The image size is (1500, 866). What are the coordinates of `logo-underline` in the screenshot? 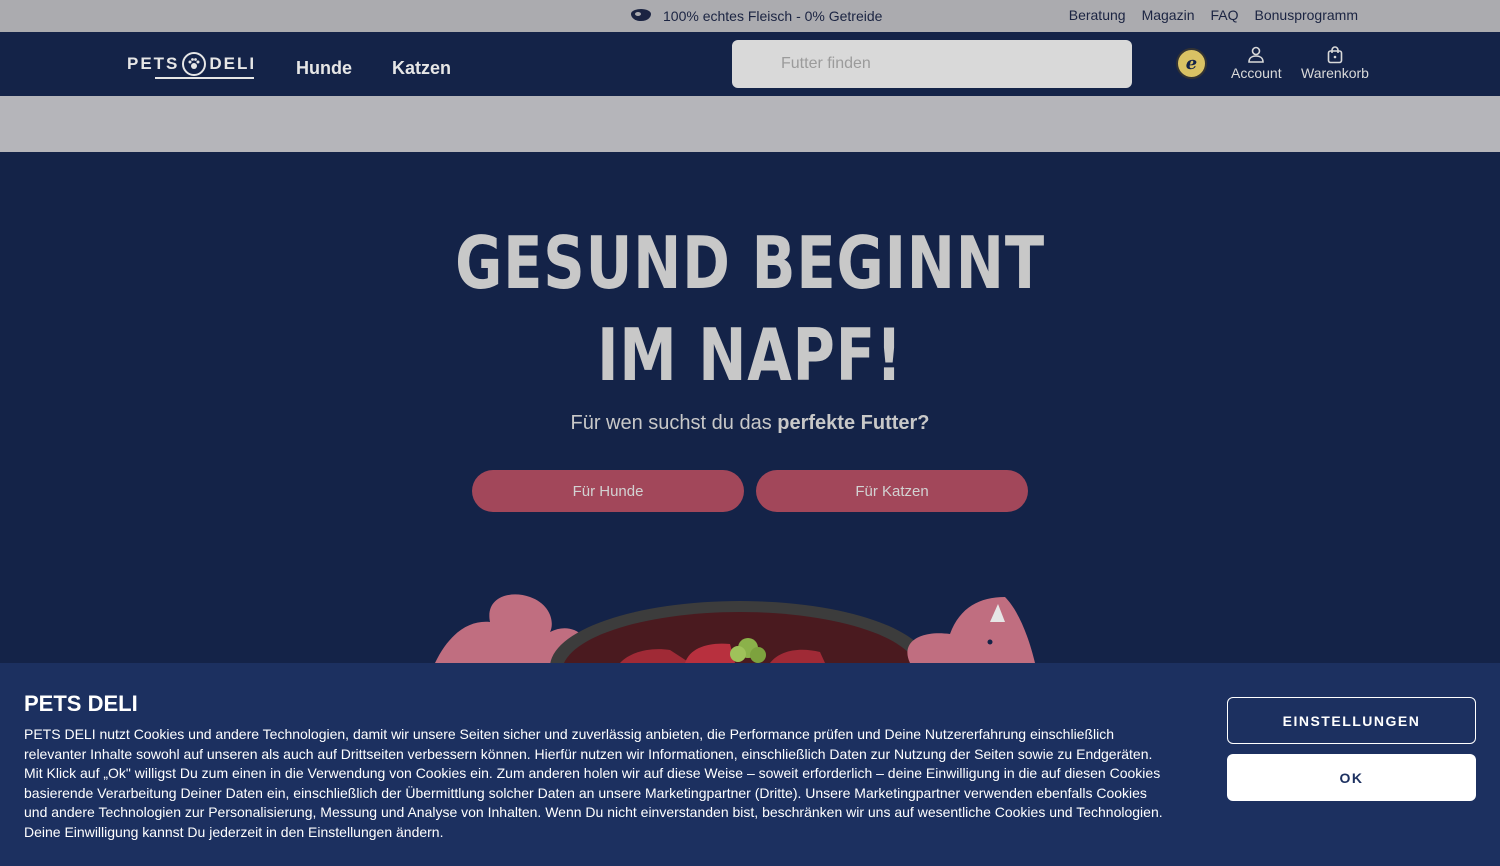 It's located at (205, 78).